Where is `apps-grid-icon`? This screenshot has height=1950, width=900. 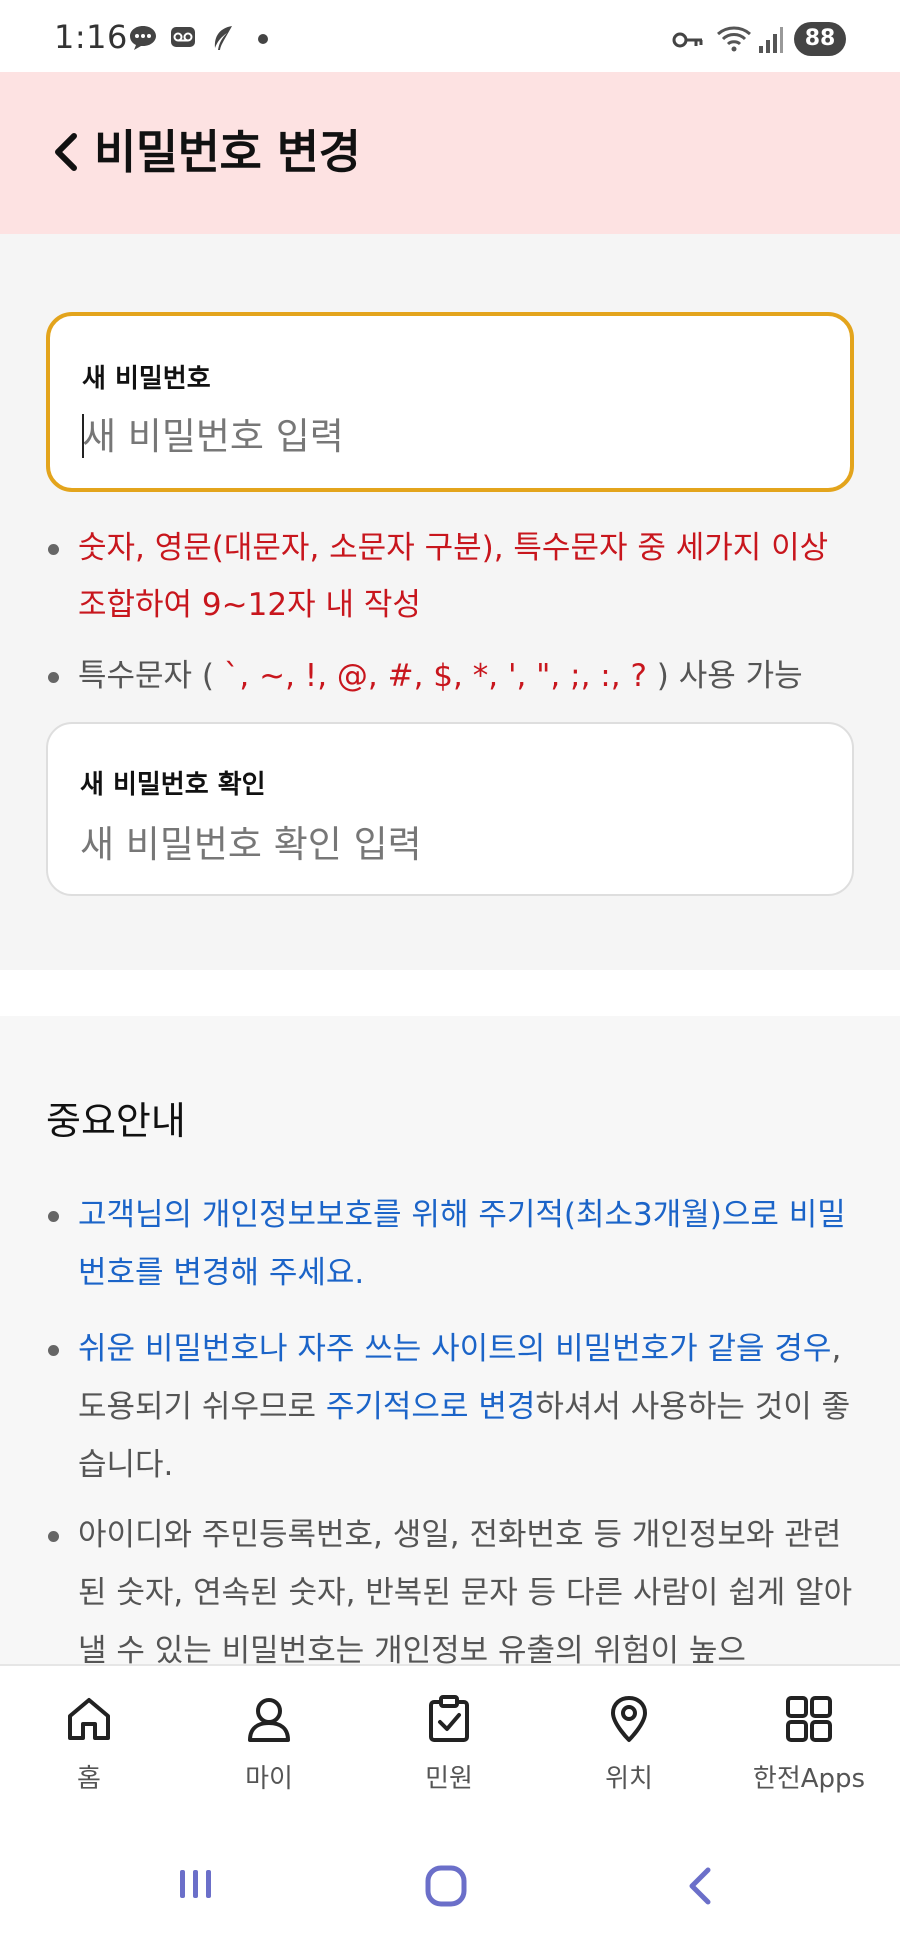
apps-grid-icon is located at coordinates (809, 1719).